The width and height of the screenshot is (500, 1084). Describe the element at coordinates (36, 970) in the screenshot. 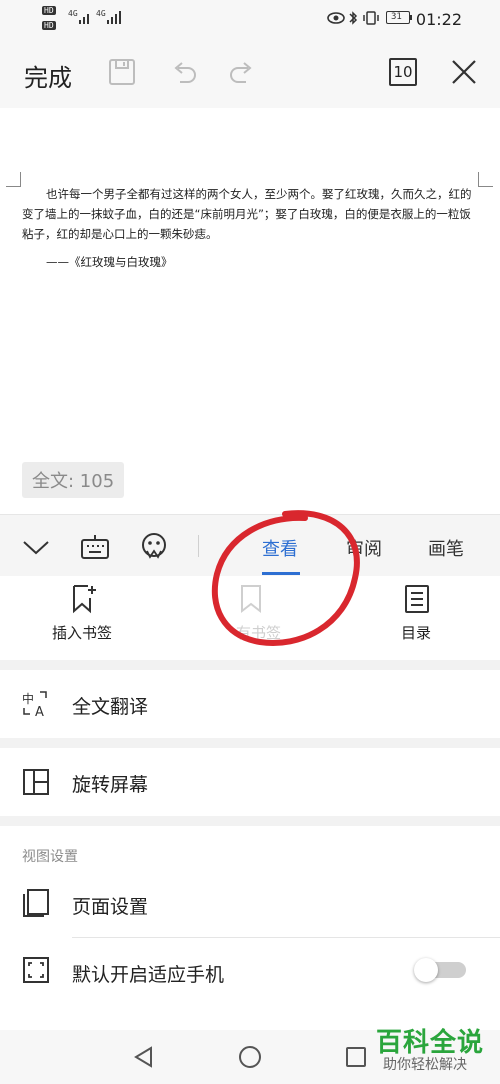

I see `fit-screen-icon` at that location.